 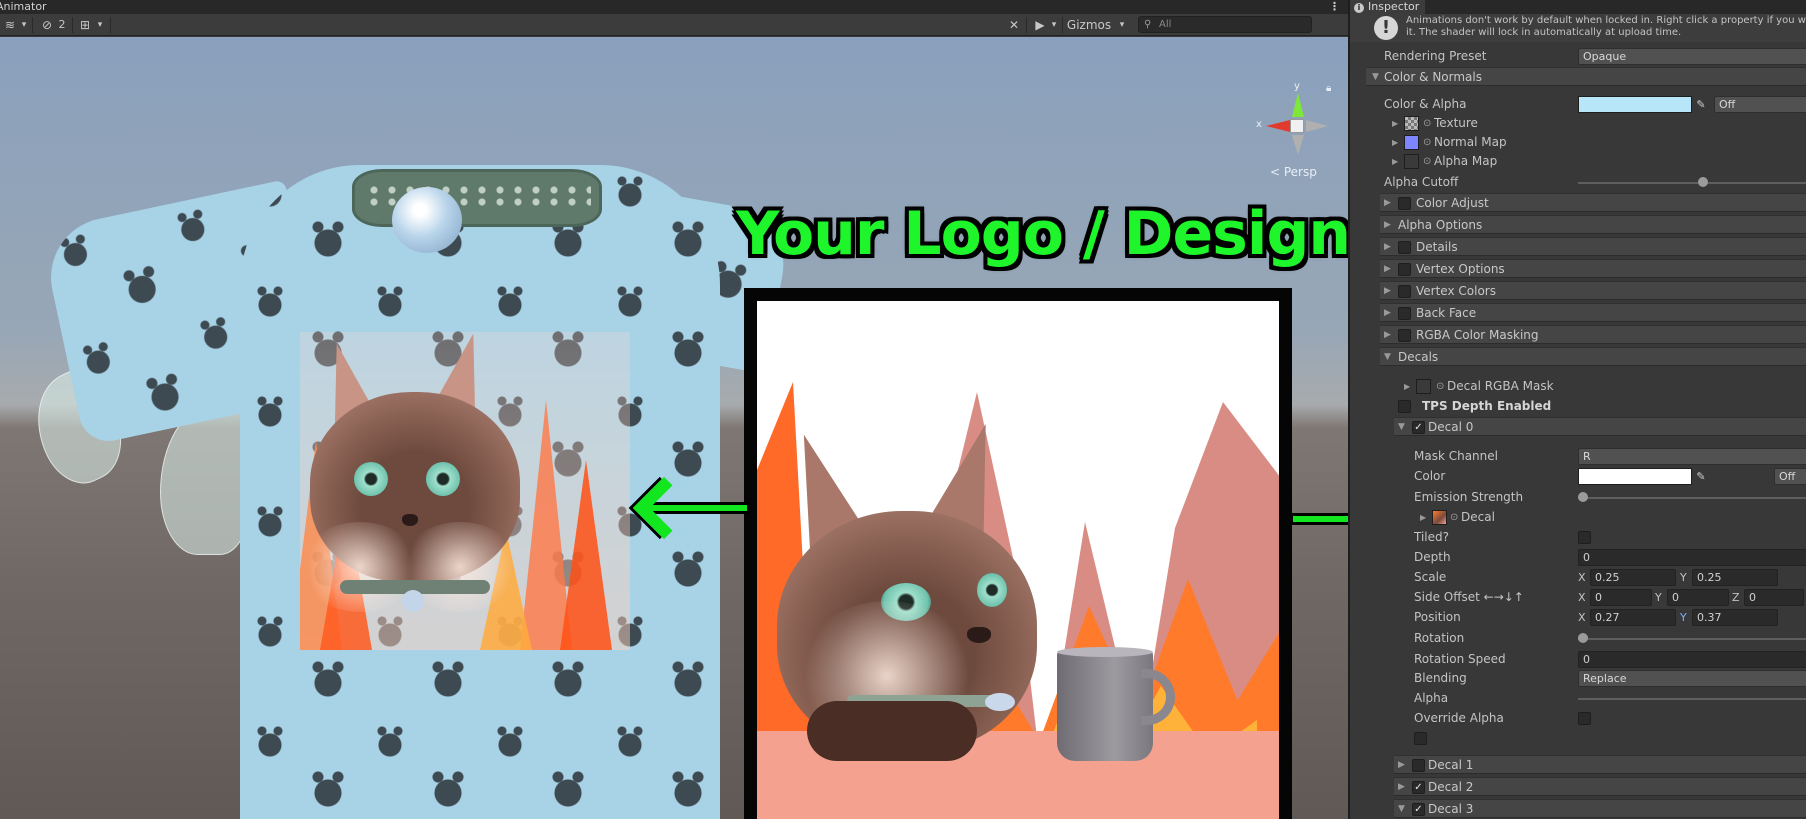 I want to click on color-adjust-checkbox, so click(x=1404, y=203).